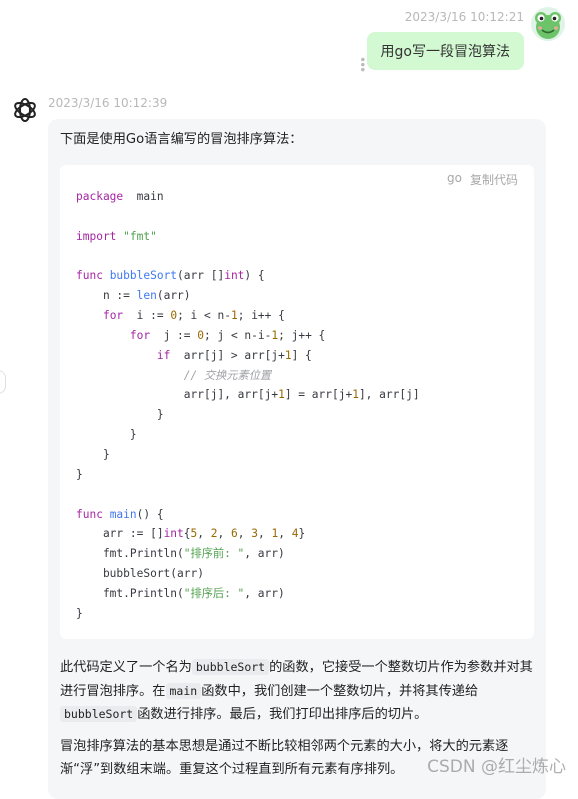  Describe the element at coordinates (282, 714) in the screenshot. I see `explanation-text: 函数进行排序。最后，我们打印出排序后的切片。` at that location.